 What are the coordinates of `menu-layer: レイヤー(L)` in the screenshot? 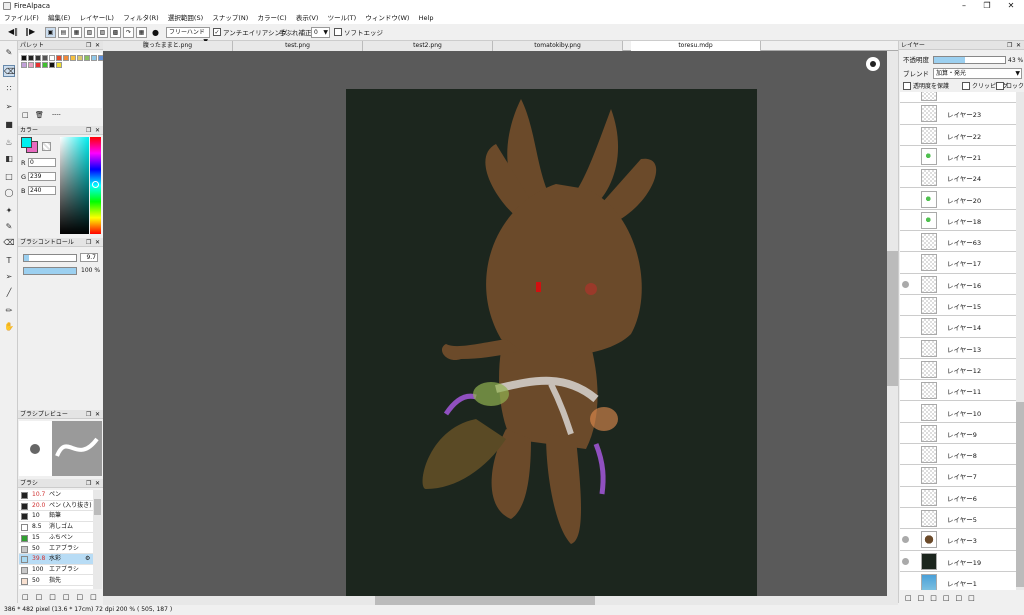 It's located at (96, 18).